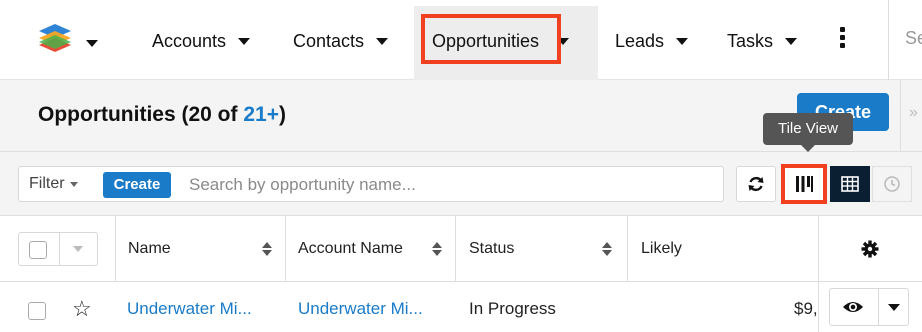 The image size is (922, 332). Describe the element at coordinates (189, 40) in the screenshot. I see `nav-accounts-label: Accounts` at that location.